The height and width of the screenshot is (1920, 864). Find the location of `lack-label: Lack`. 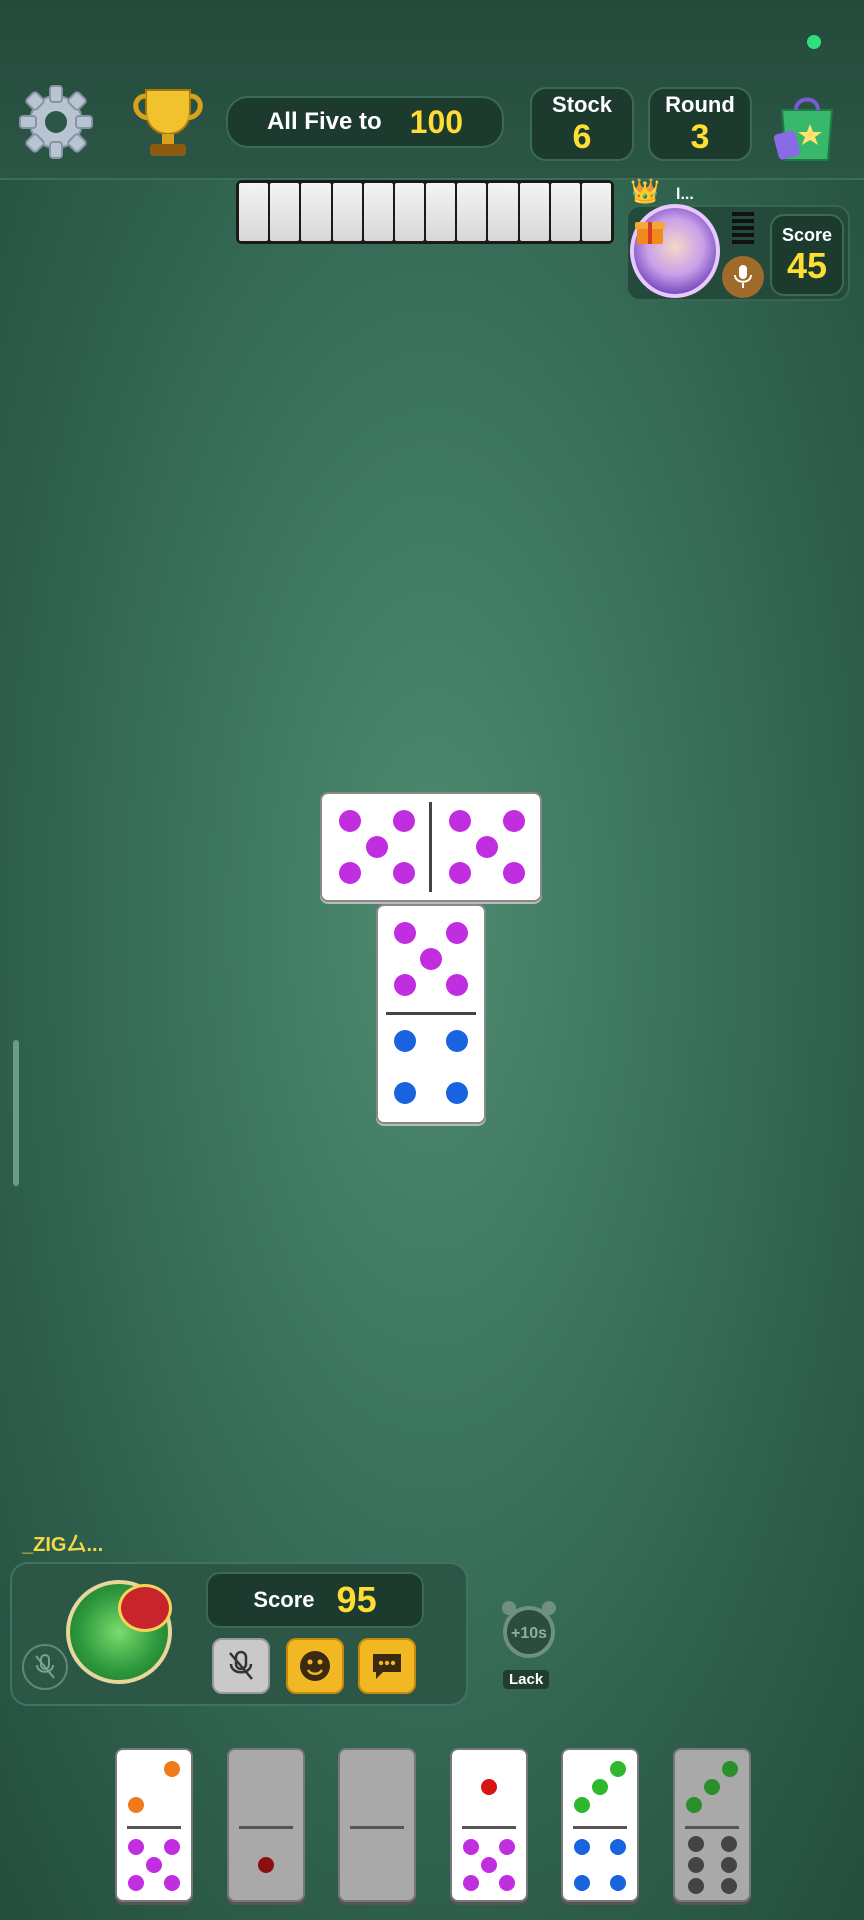

lack-label: Lack is located at coordinates (526, 1679).